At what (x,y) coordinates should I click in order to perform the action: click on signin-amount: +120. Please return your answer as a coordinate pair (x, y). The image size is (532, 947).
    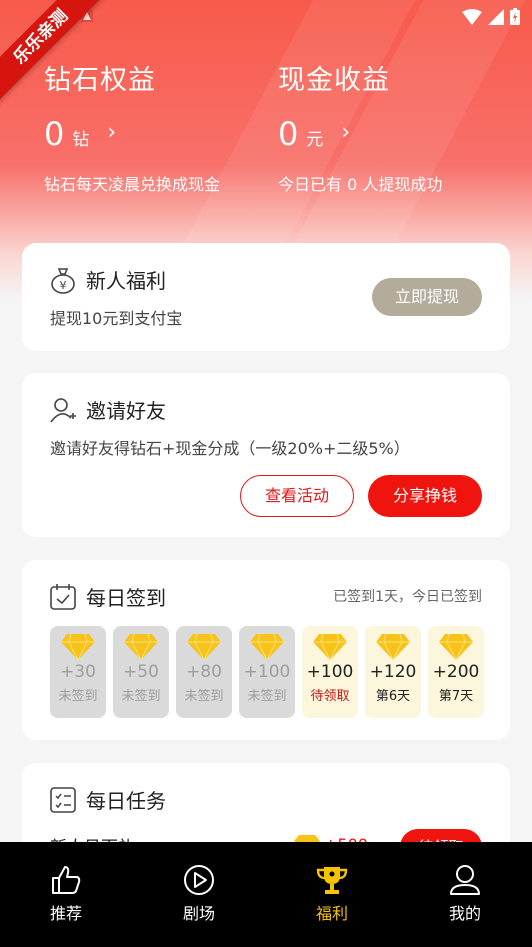
    Looking at the image, I should click on (393, 672).